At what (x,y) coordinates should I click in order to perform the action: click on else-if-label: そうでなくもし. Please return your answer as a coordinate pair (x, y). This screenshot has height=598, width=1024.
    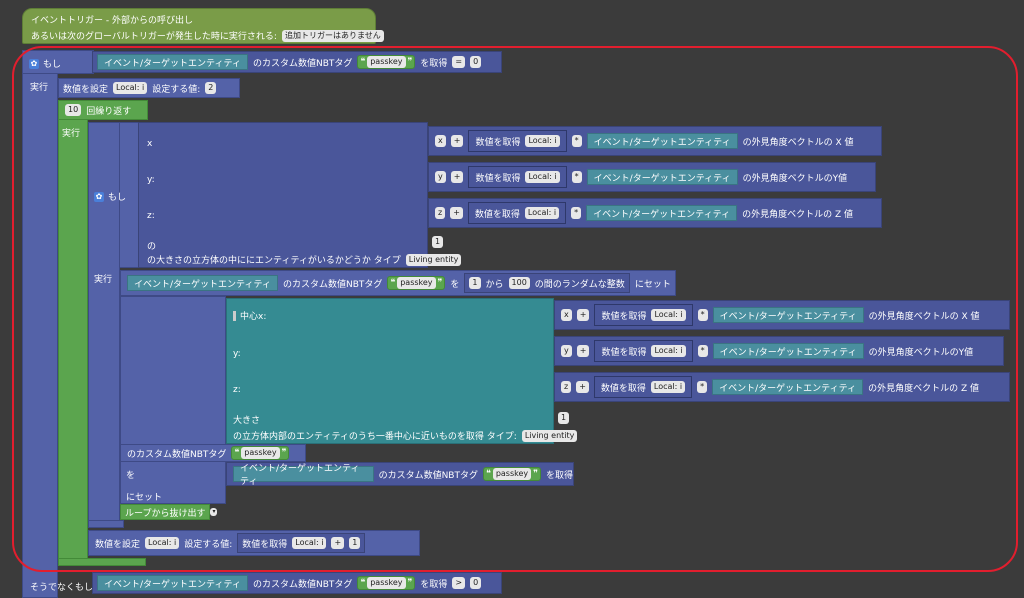
    Looking at the image, I should click on (62, 588).